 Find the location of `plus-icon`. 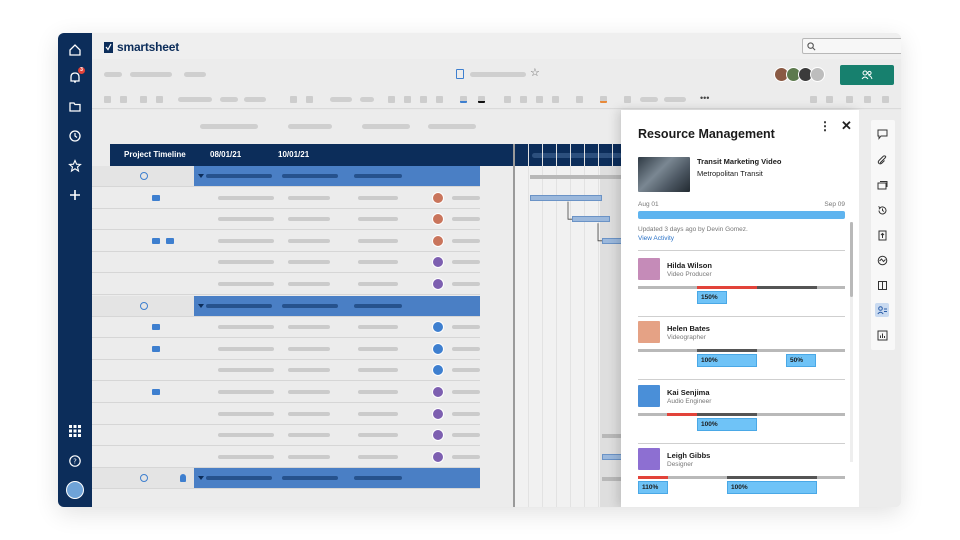

plus-icon is located at coordinates (75, 195).